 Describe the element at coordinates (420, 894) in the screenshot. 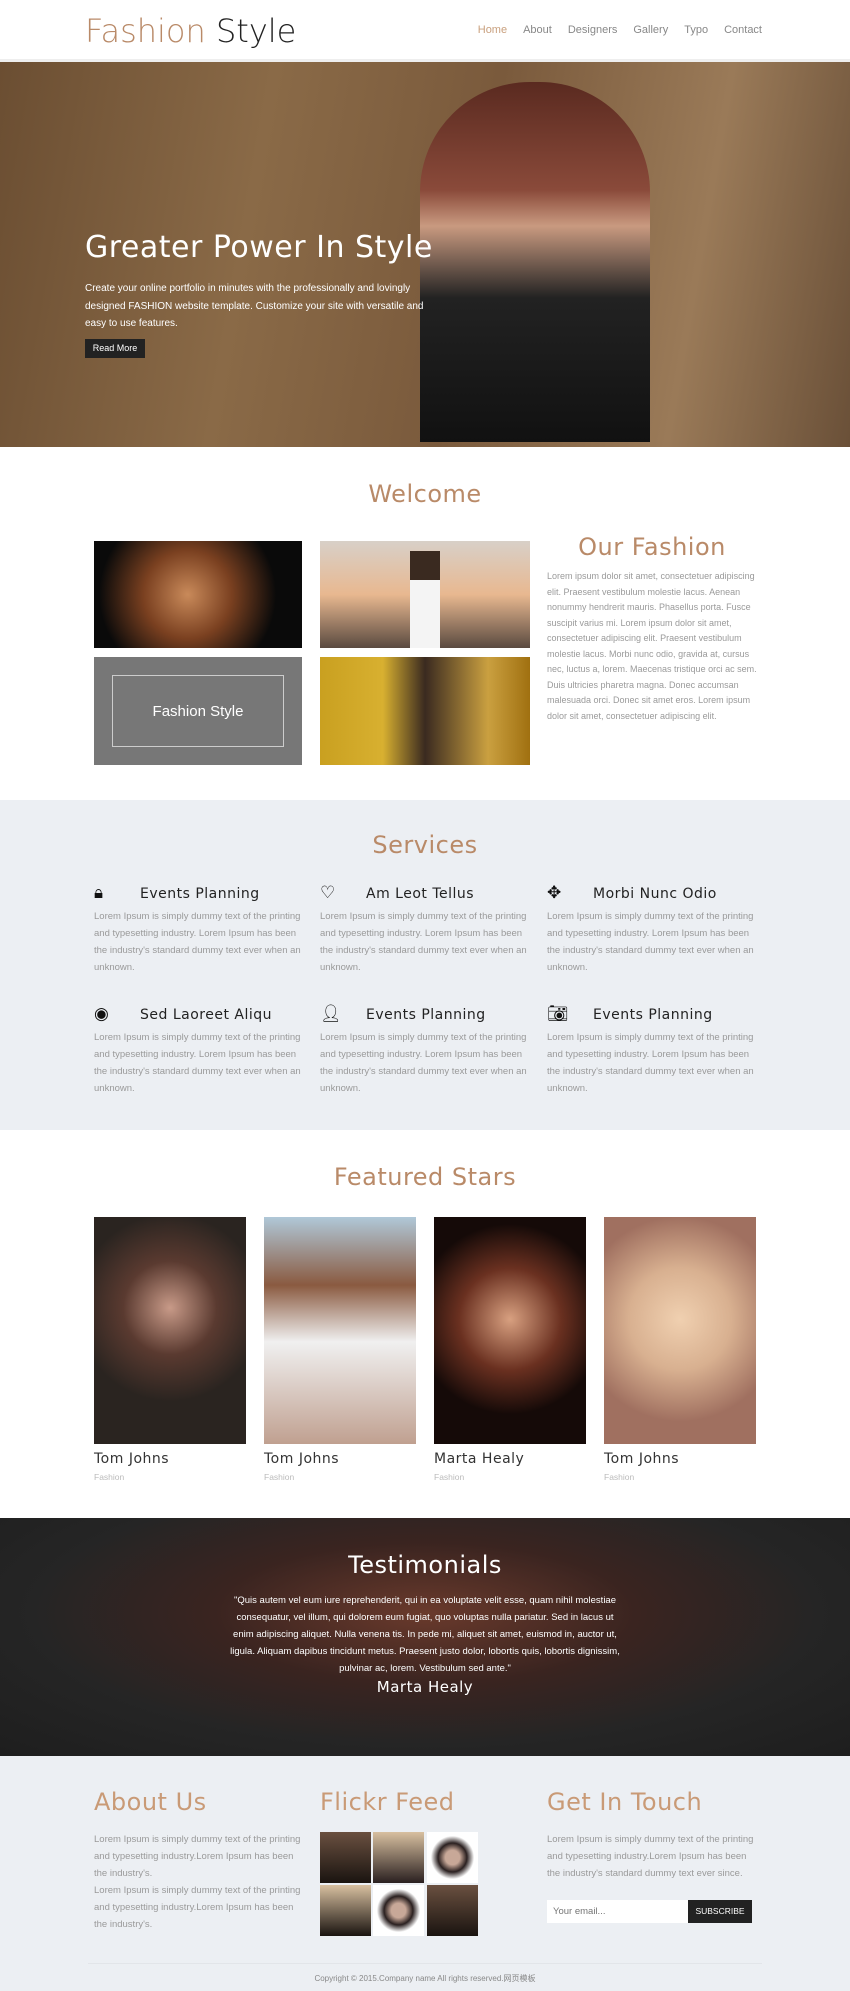

I see `service-title: Am Leot Tellus` at that location.